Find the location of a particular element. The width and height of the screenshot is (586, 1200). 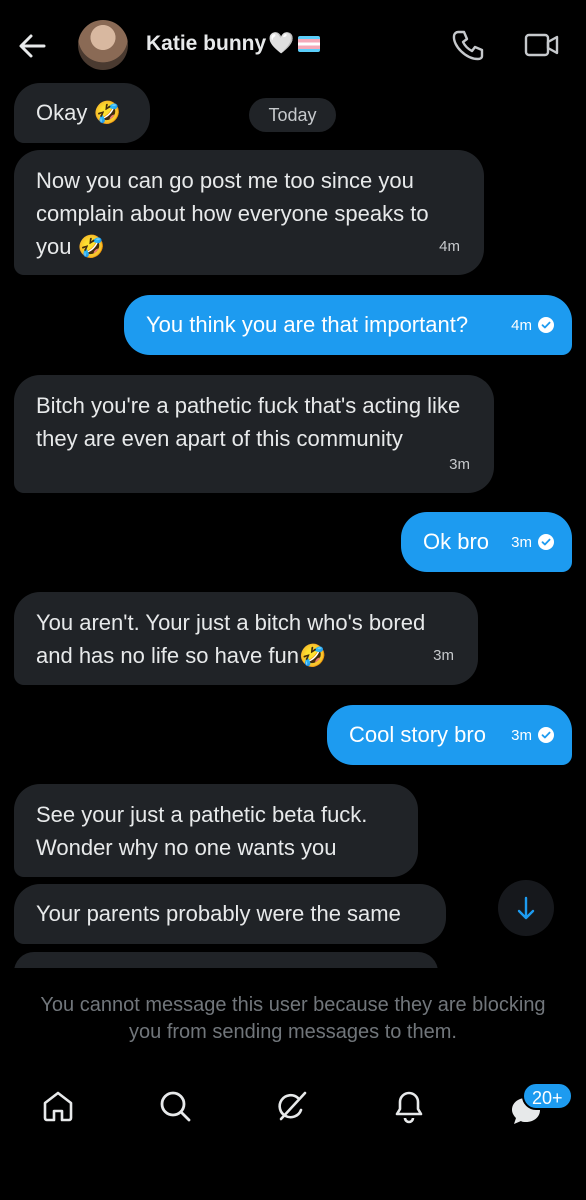

back-arrow-icon is located at coordinates (32, 46).